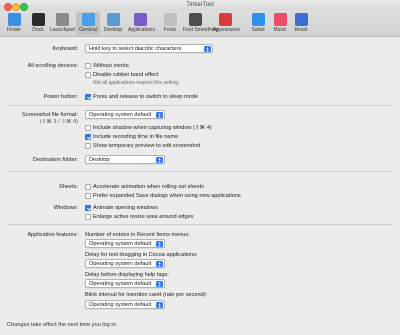  What do you see at coordinates (120, 284) in the screenshot?
I see `help-delay-value: Operating system default` at bounding box center [120, 284].